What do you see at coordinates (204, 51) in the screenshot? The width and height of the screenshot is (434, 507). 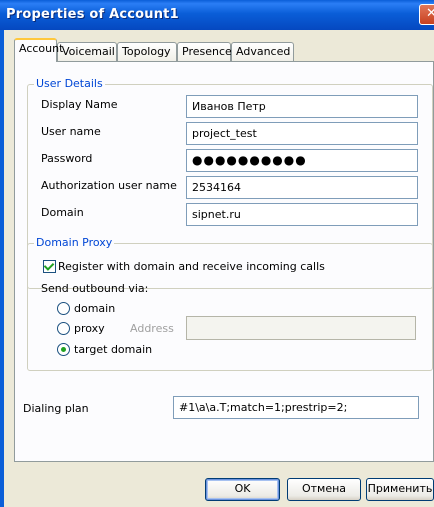 I see `tab-presence: Presence` at bounding box center [204, 51].